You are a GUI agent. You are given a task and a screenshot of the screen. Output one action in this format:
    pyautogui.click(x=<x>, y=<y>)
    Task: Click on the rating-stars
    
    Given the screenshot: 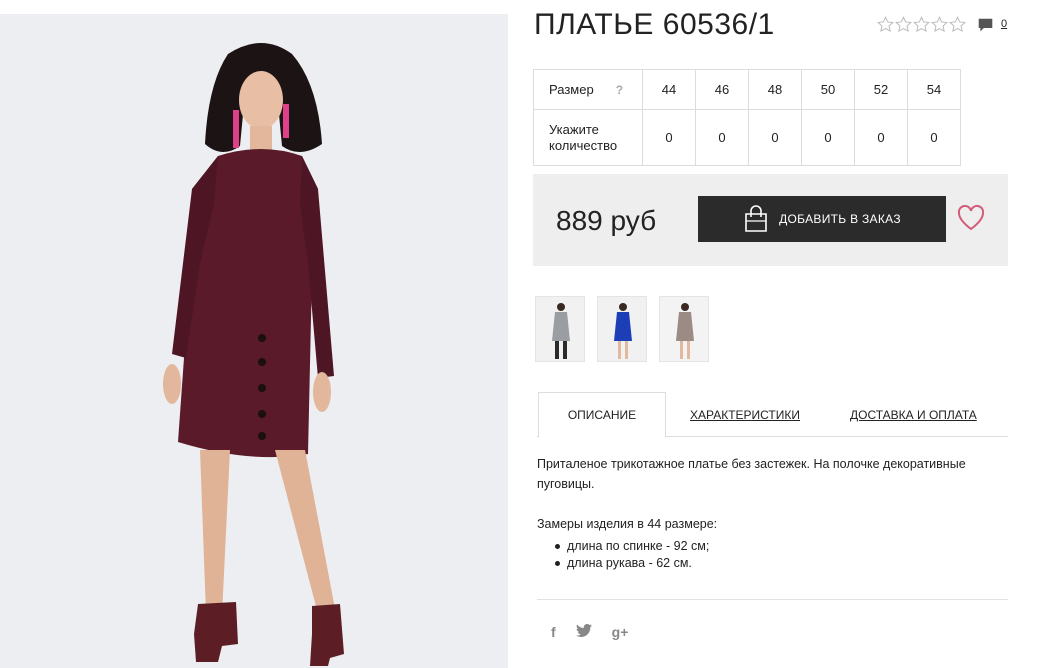 What is the action you would take?
    pyautogui.click(x=921, y=24)
    